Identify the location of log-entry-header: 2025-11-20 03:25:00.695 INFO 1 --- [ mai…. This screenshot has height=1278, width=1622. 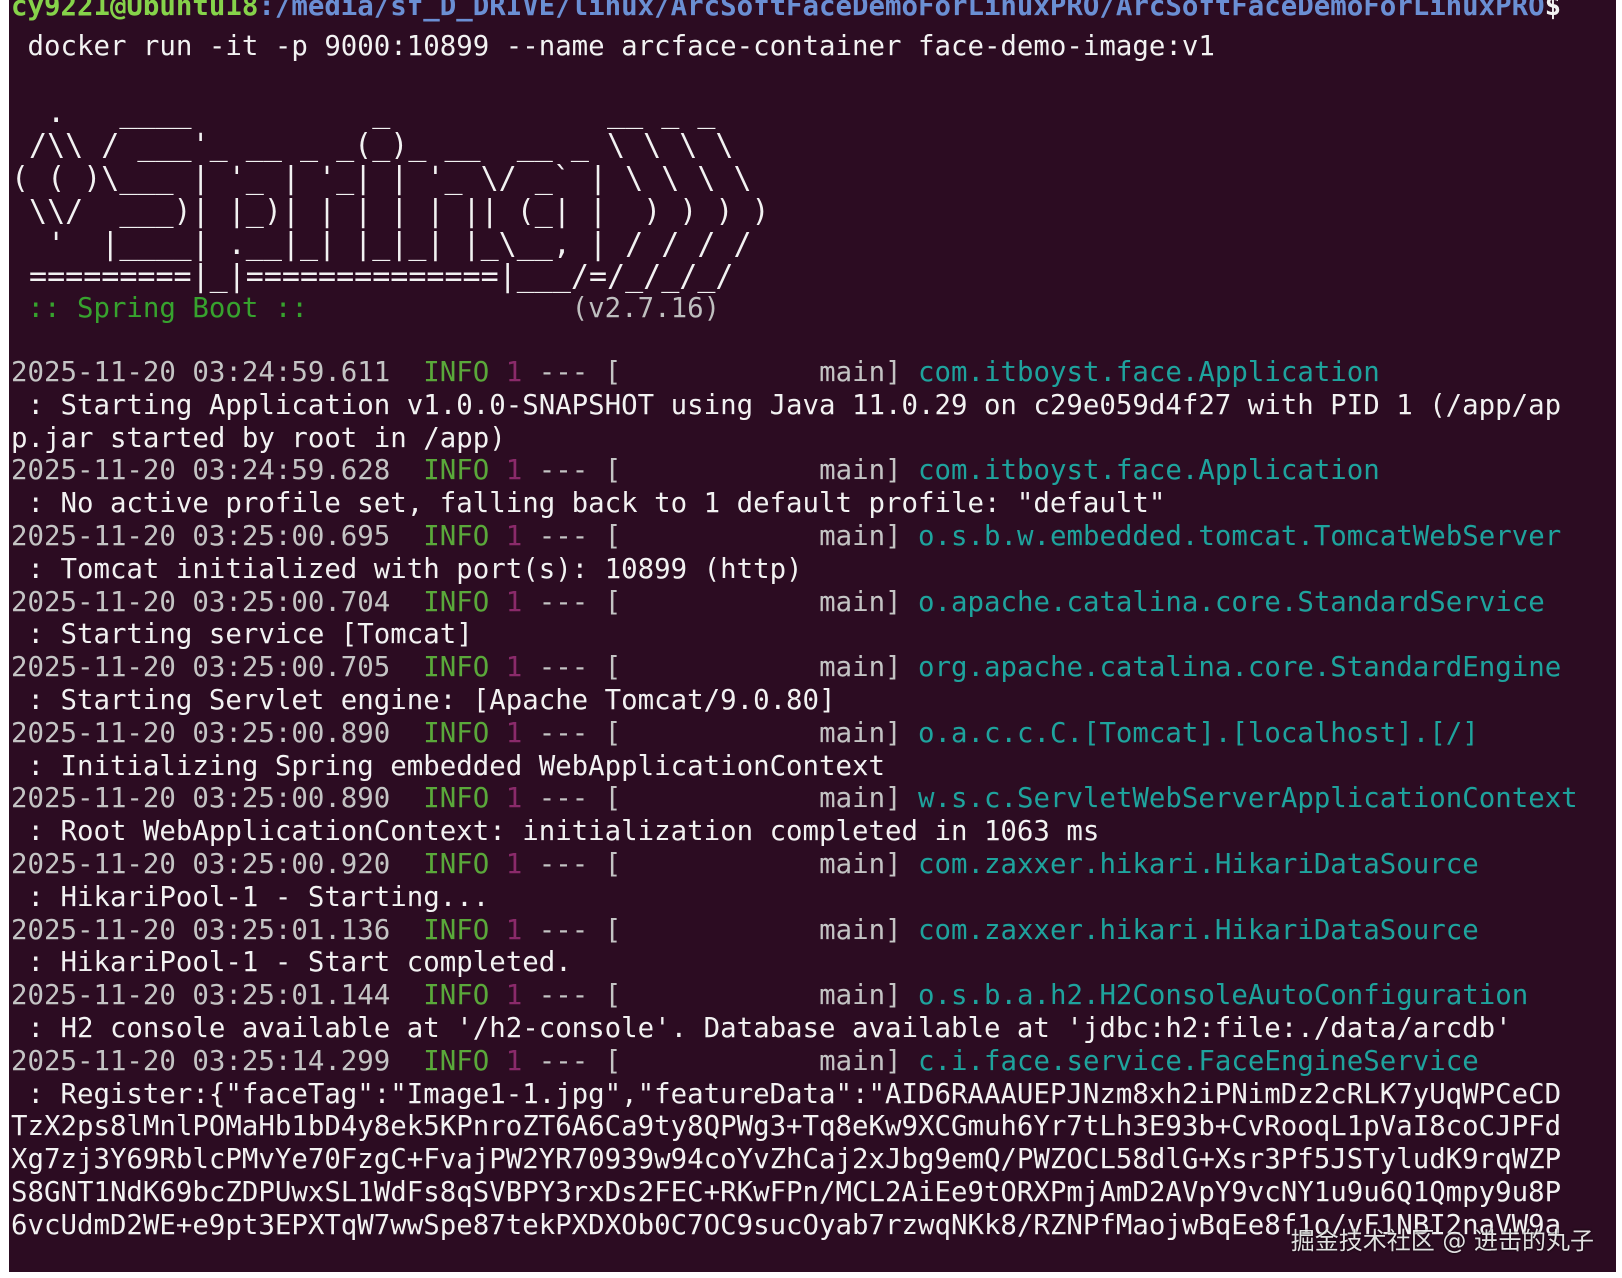
(786, 537).